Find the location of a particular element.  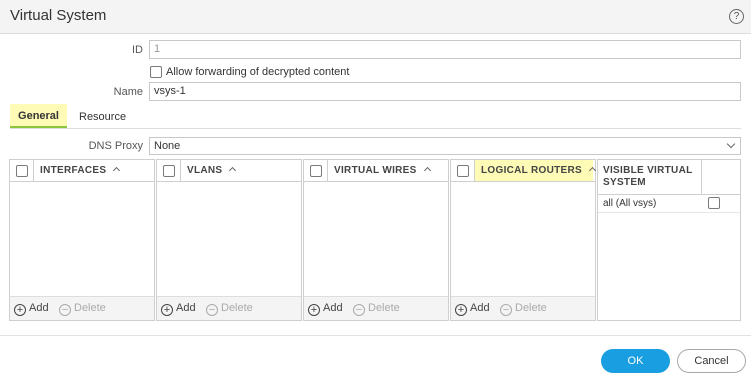

name-field: vsys-1 is located at coordinates (445, 91).